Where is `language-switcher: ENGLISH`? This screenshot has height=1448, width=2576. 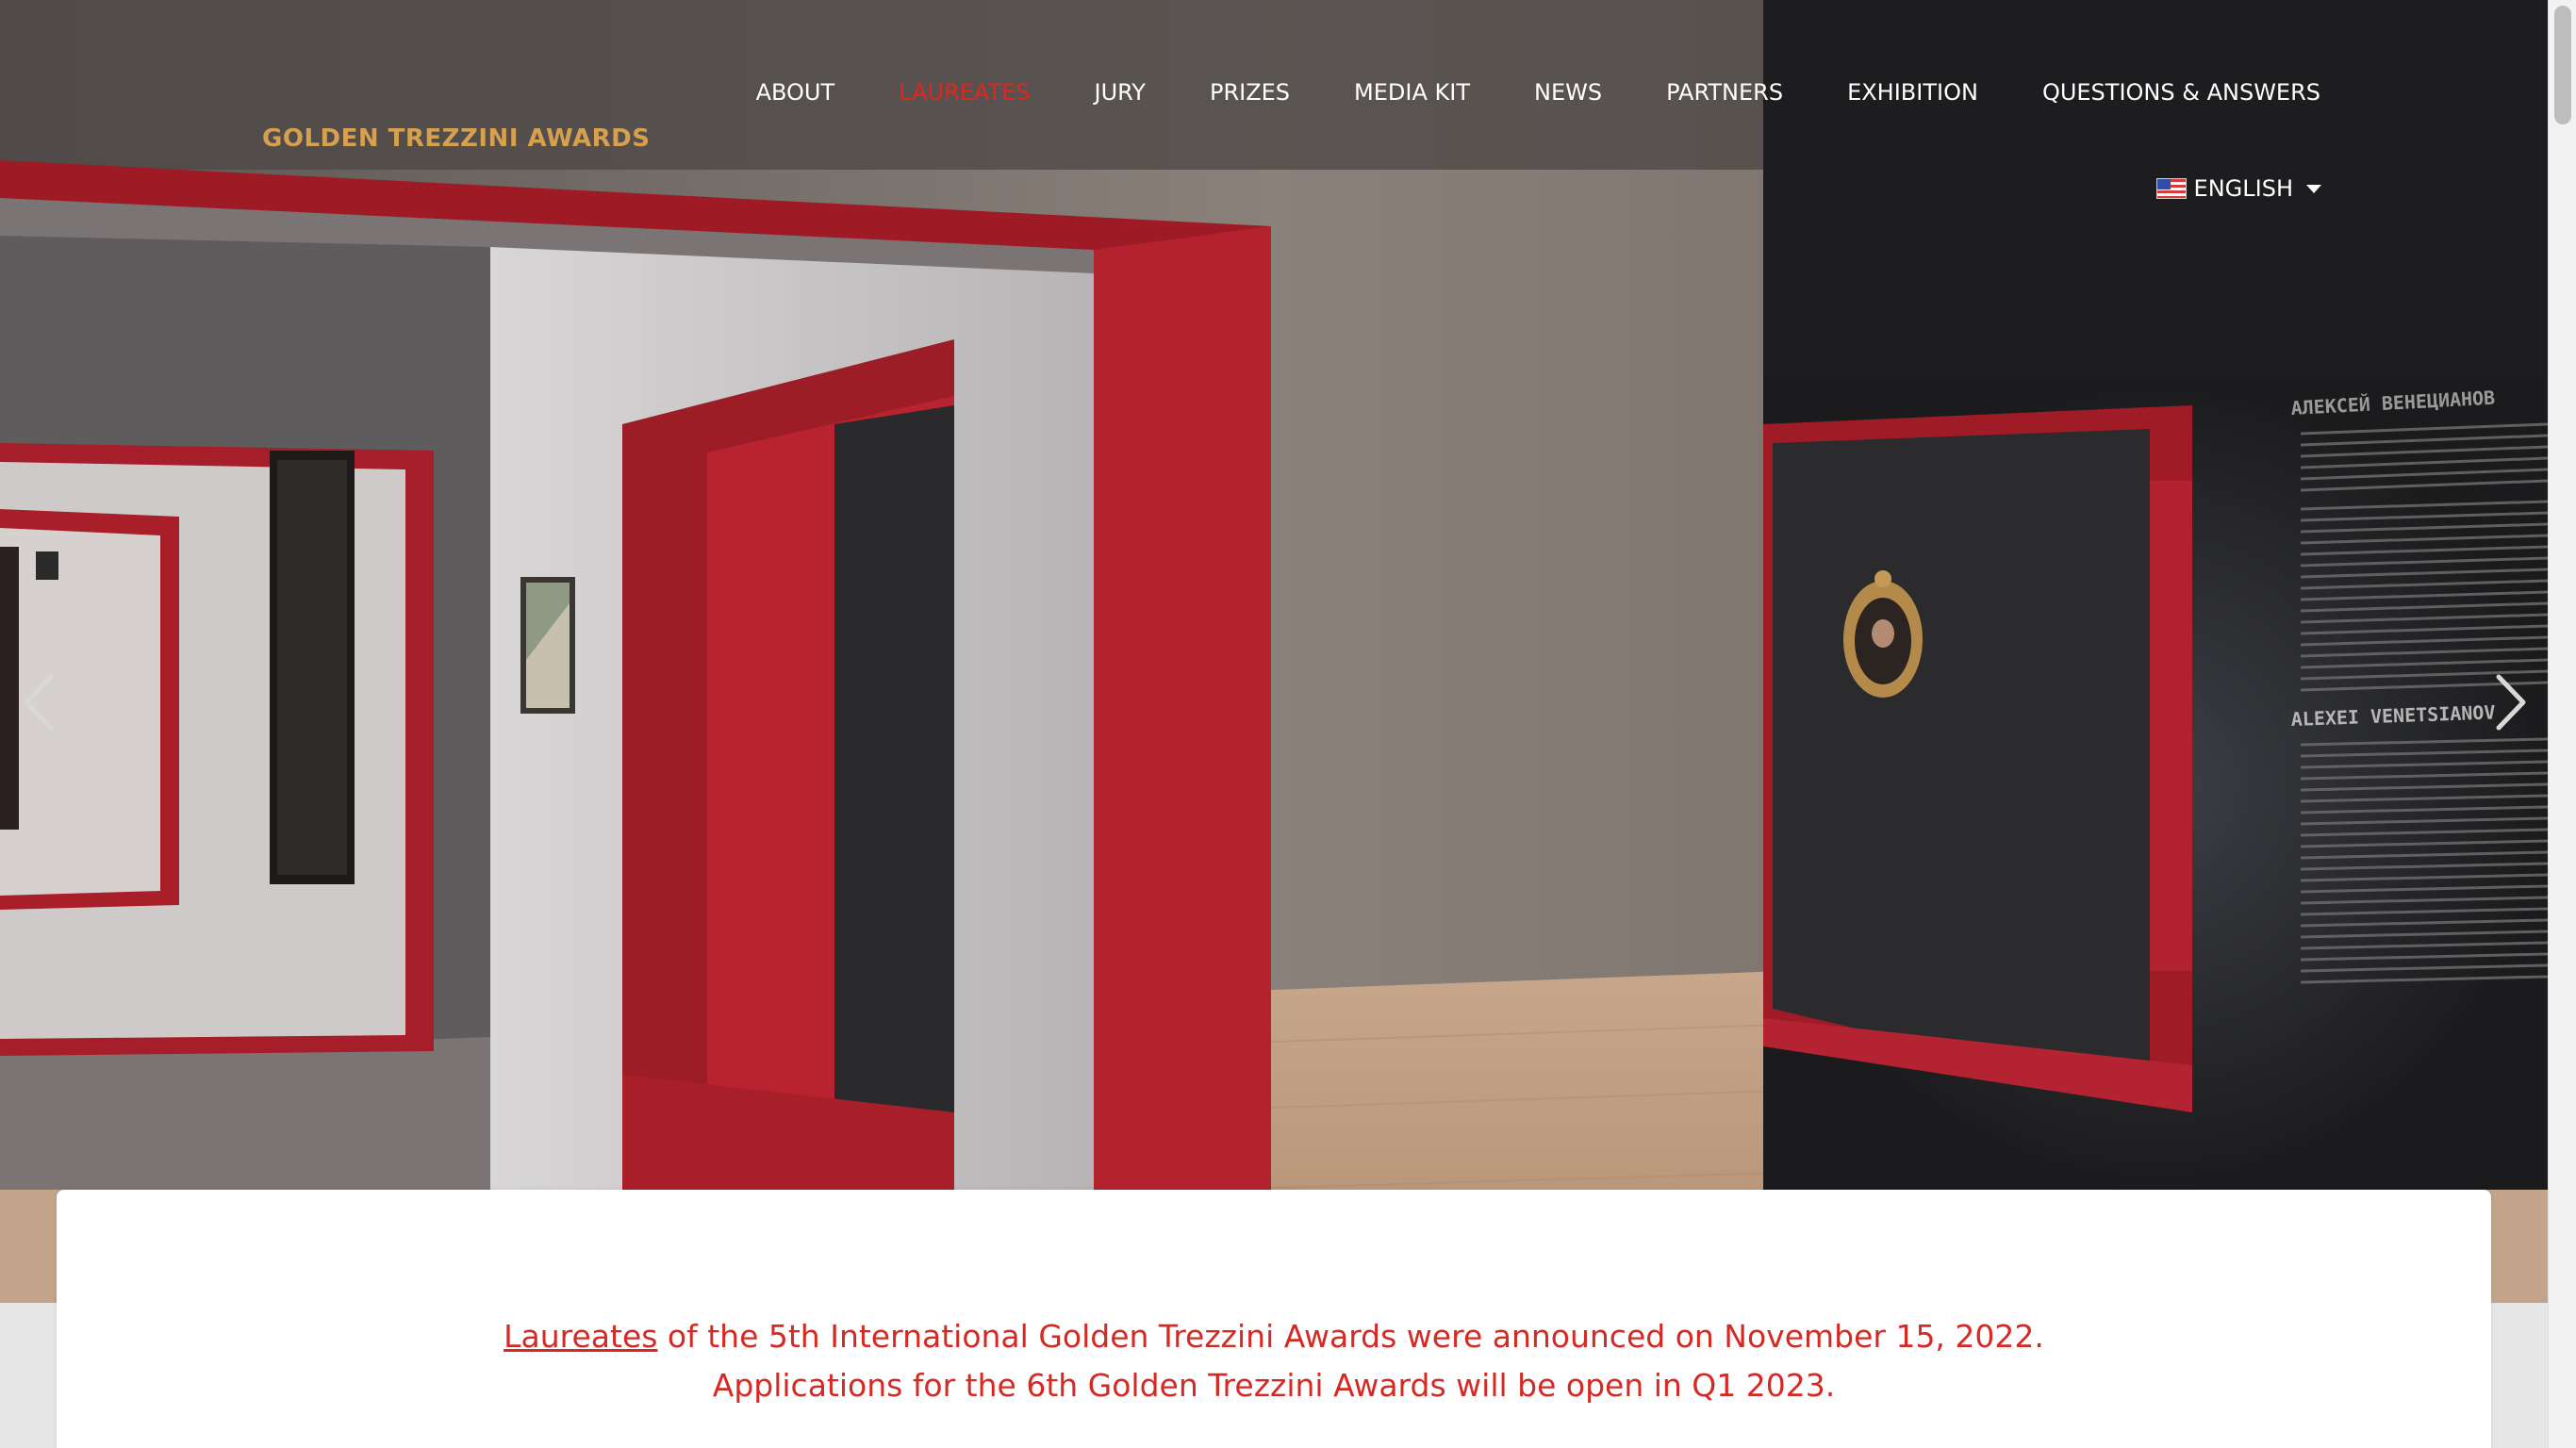
language-switcher: ENGLISH is located at coordinates (2238, 188).